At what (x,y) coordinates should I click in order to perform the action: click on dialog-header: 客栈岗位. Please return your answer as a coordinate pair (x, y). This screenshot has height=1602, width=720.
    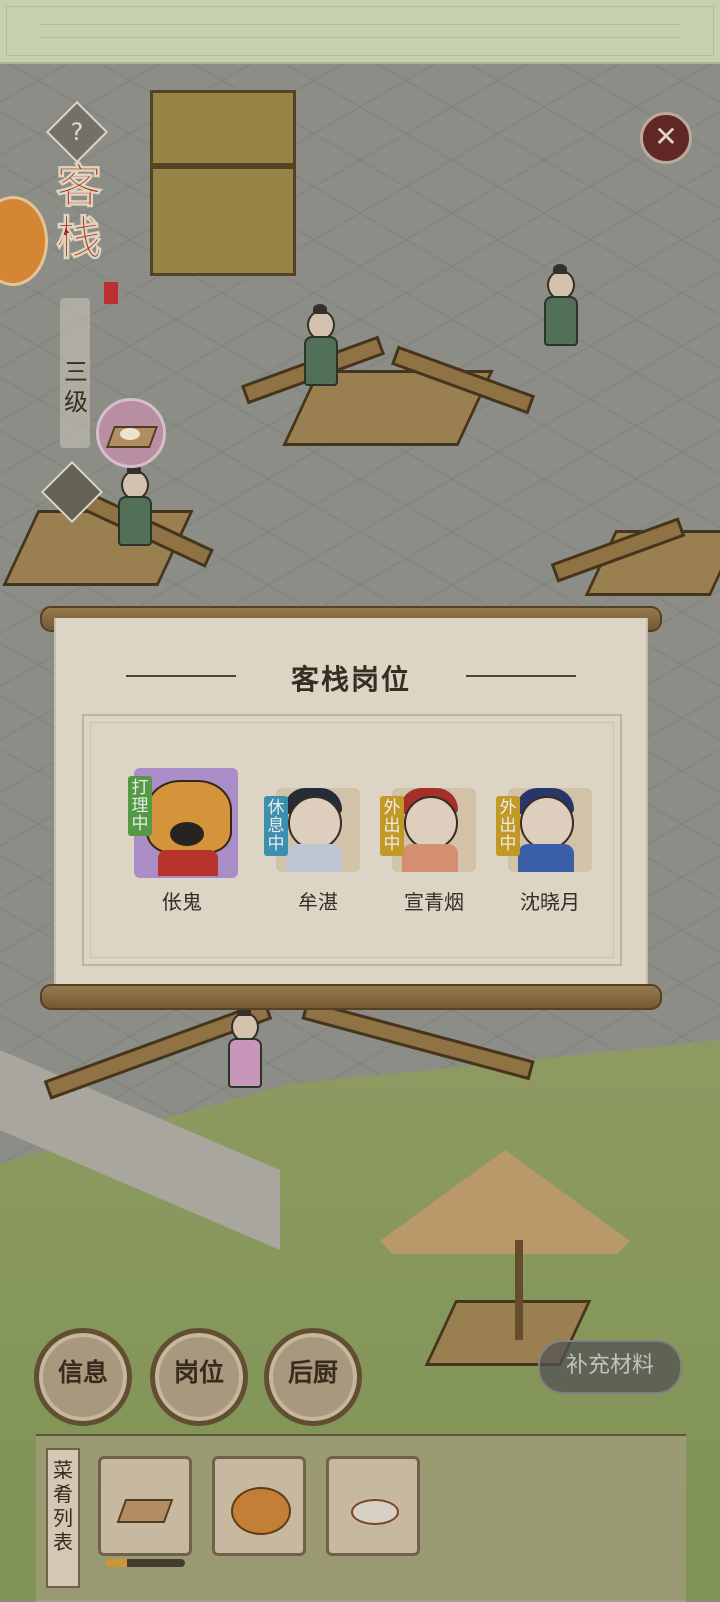
    Looking at the image, I should click on (351, 677).